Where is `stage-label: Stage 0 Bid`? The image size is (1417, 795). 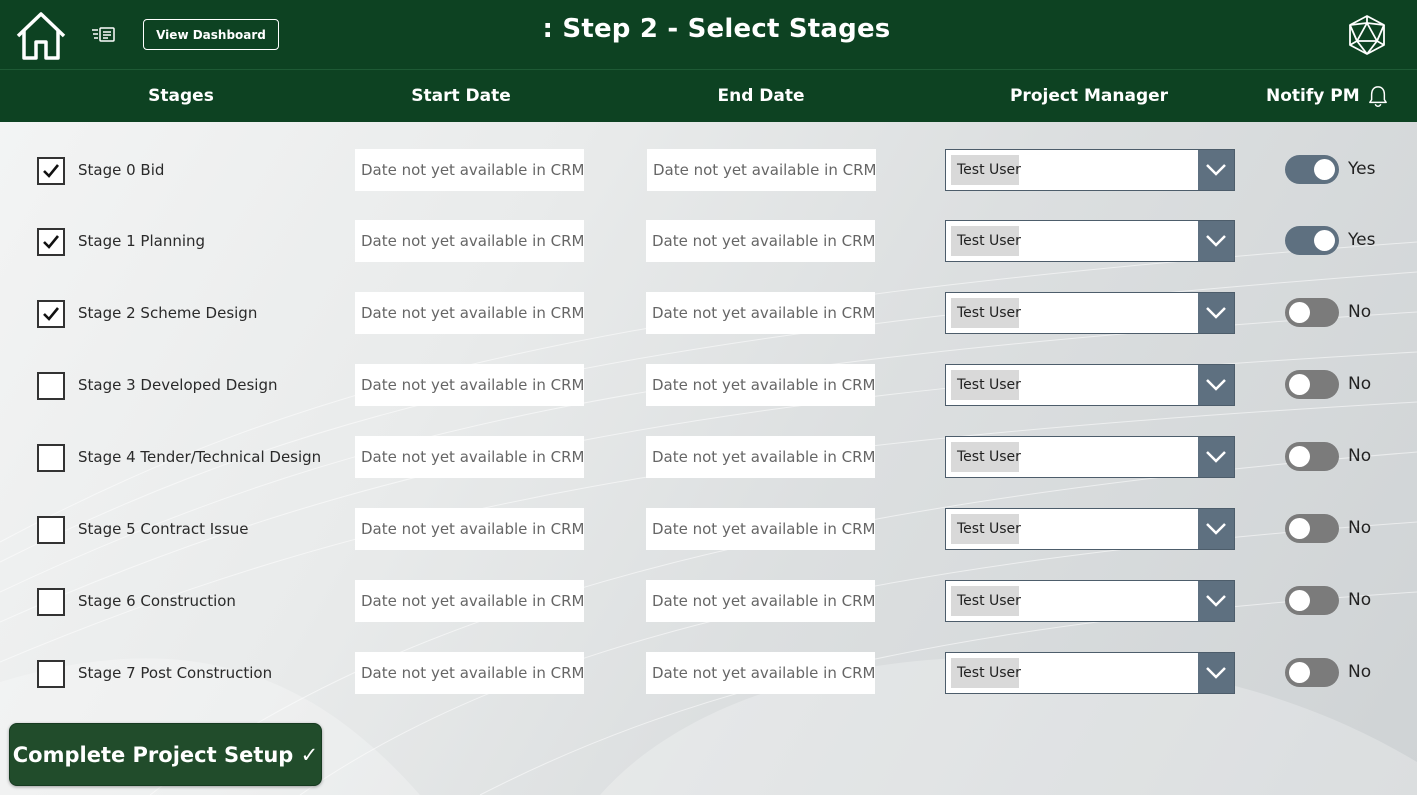 stage-label: Stage 0 Bid is located at coordinates (121, 170).